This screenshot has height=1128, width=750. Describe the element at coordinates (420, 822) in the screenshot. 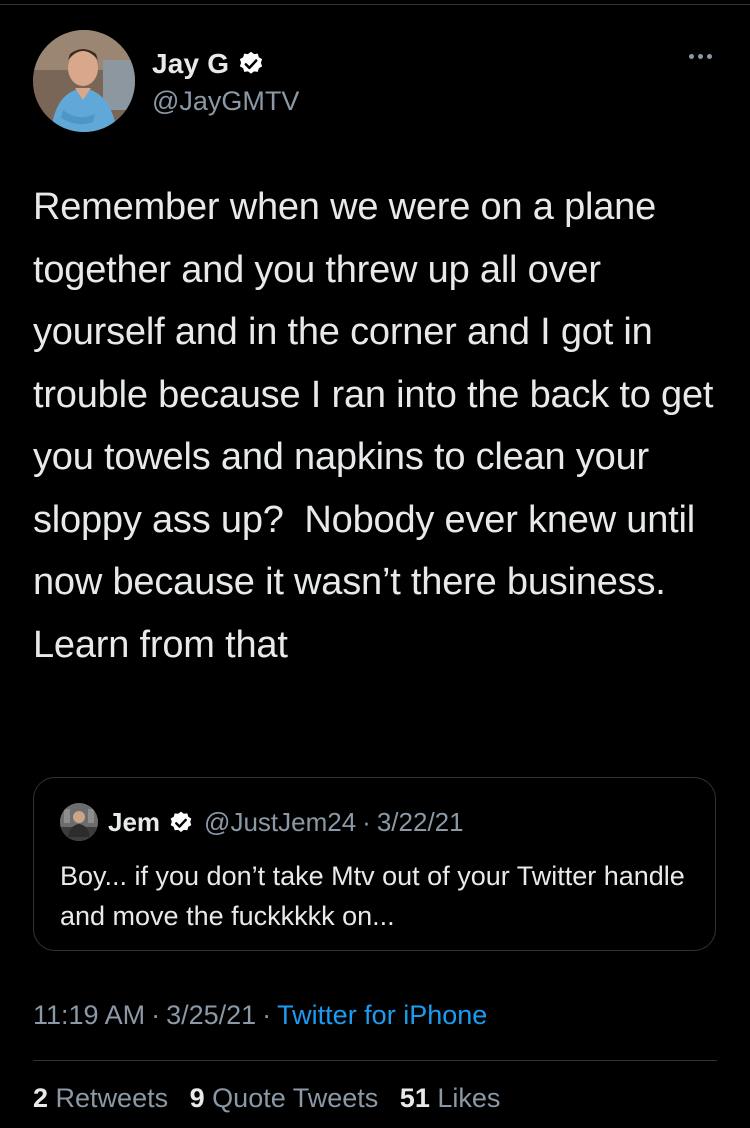

I see `quoted-date: 3/22/21` at that location.